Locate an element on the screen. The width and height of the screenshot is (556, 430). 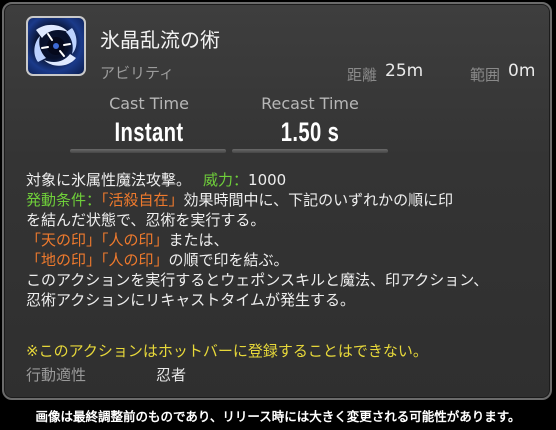
cast-time-value: Instant is located at coordinates (149, 132).